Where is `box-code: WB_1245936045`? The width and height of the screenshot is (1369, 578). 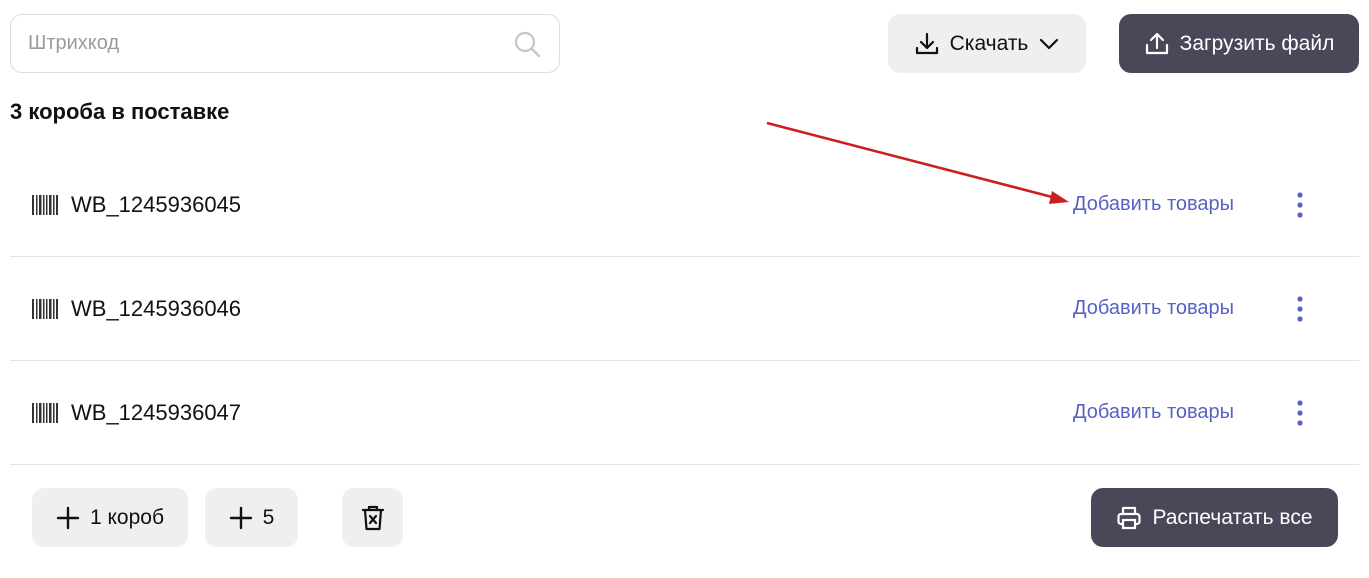
box-code: WB_1245936045 is located at coordinates (156, 204).